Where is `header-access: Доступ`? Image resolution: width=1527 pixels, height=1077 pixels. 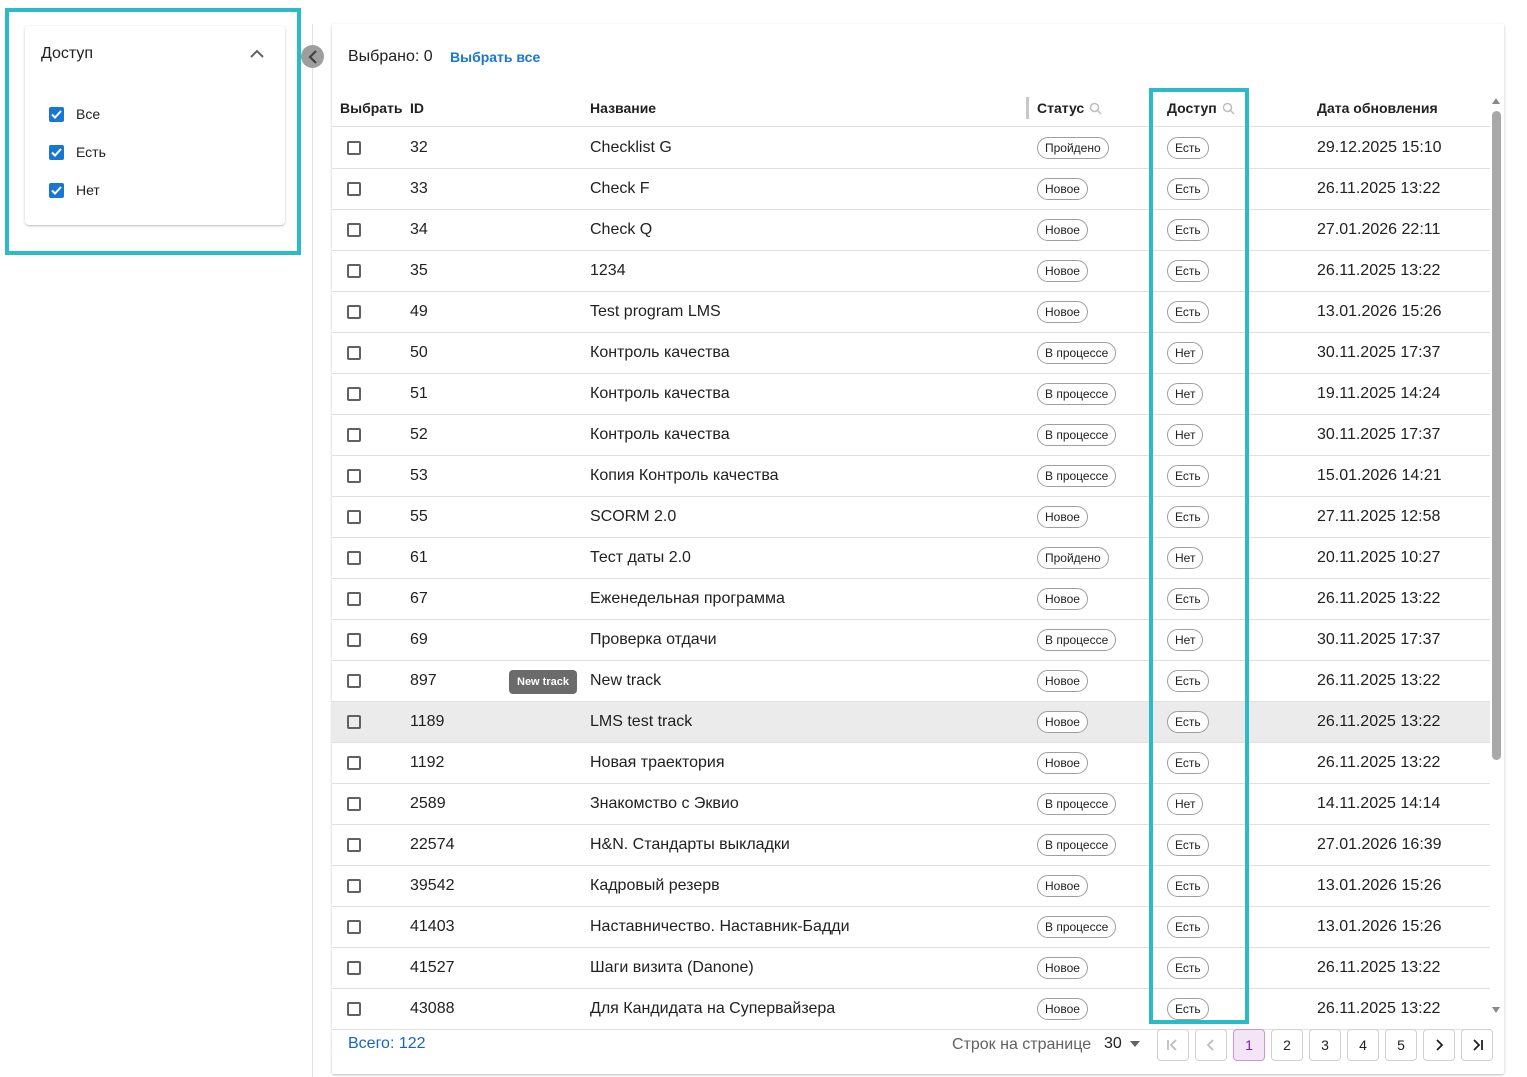 header-access: Доступ is located at coordinates (1201, 108).